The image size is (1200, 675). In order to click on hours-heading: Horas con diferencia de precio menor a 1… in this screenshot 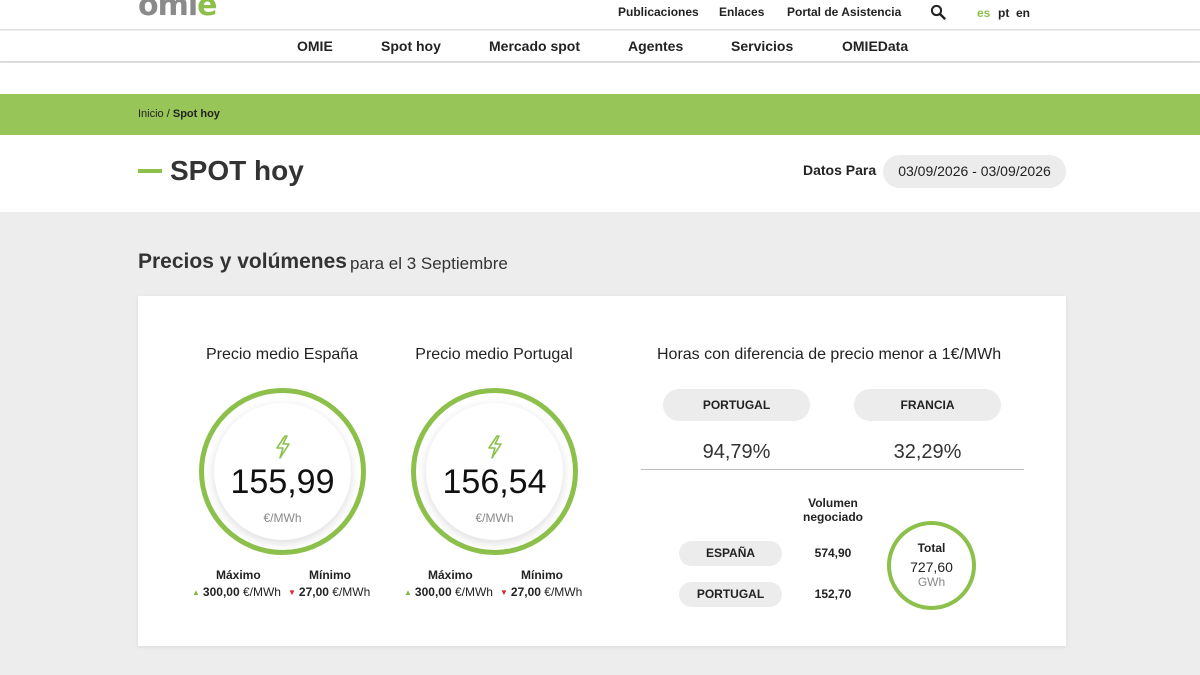, I will do `click(829, 354)`.